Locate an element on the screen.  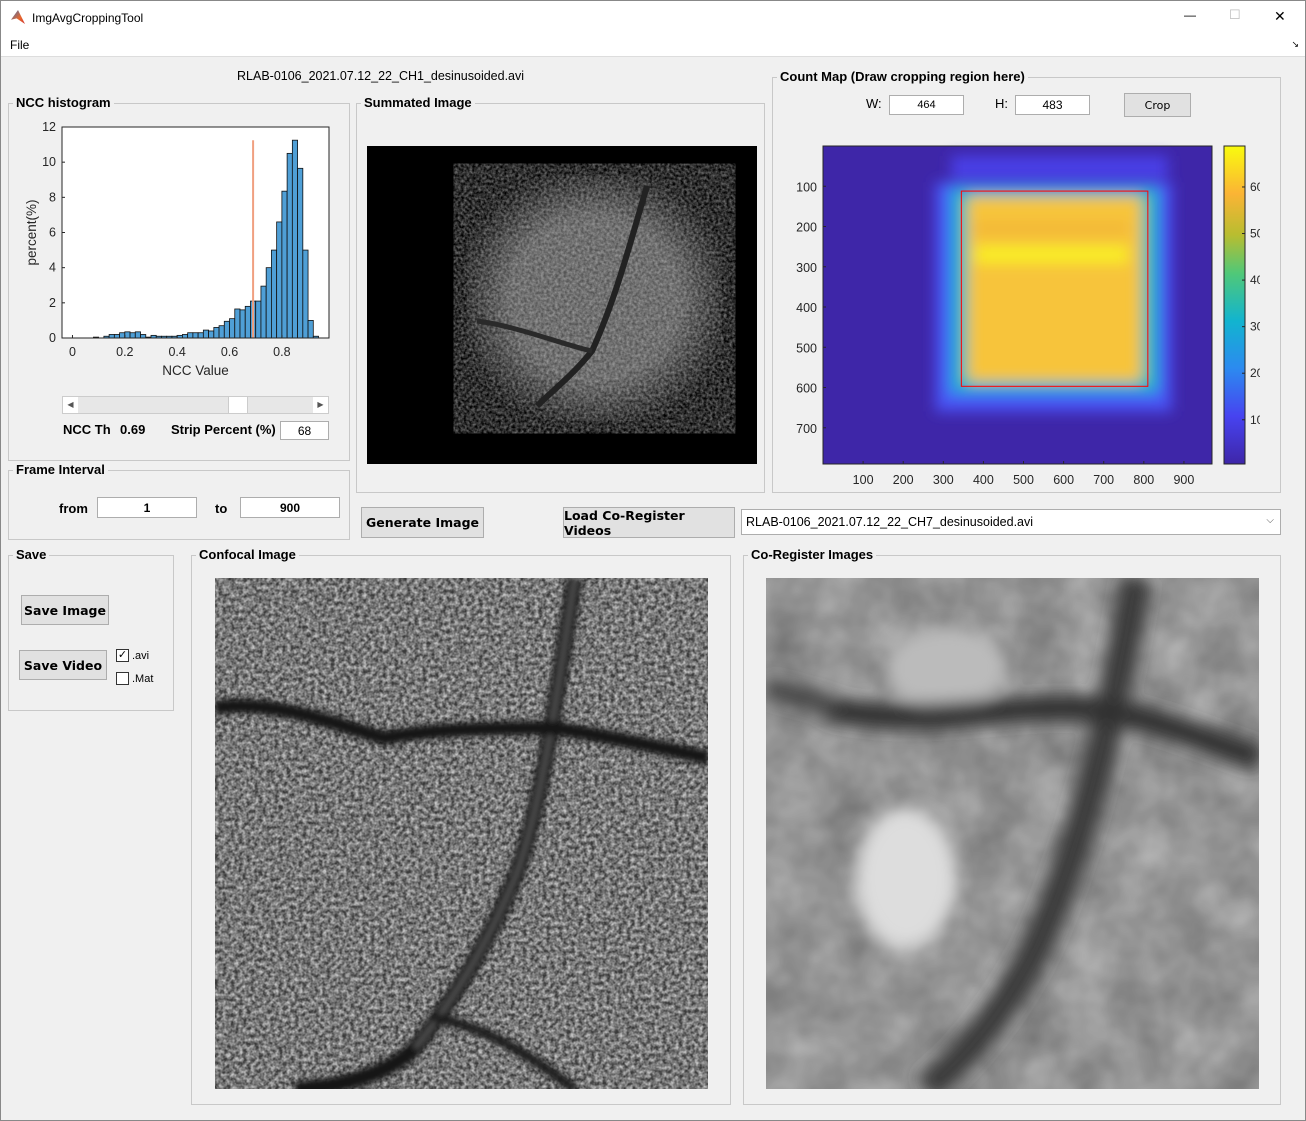
slider-thumb is located at coordinates (237, 405).